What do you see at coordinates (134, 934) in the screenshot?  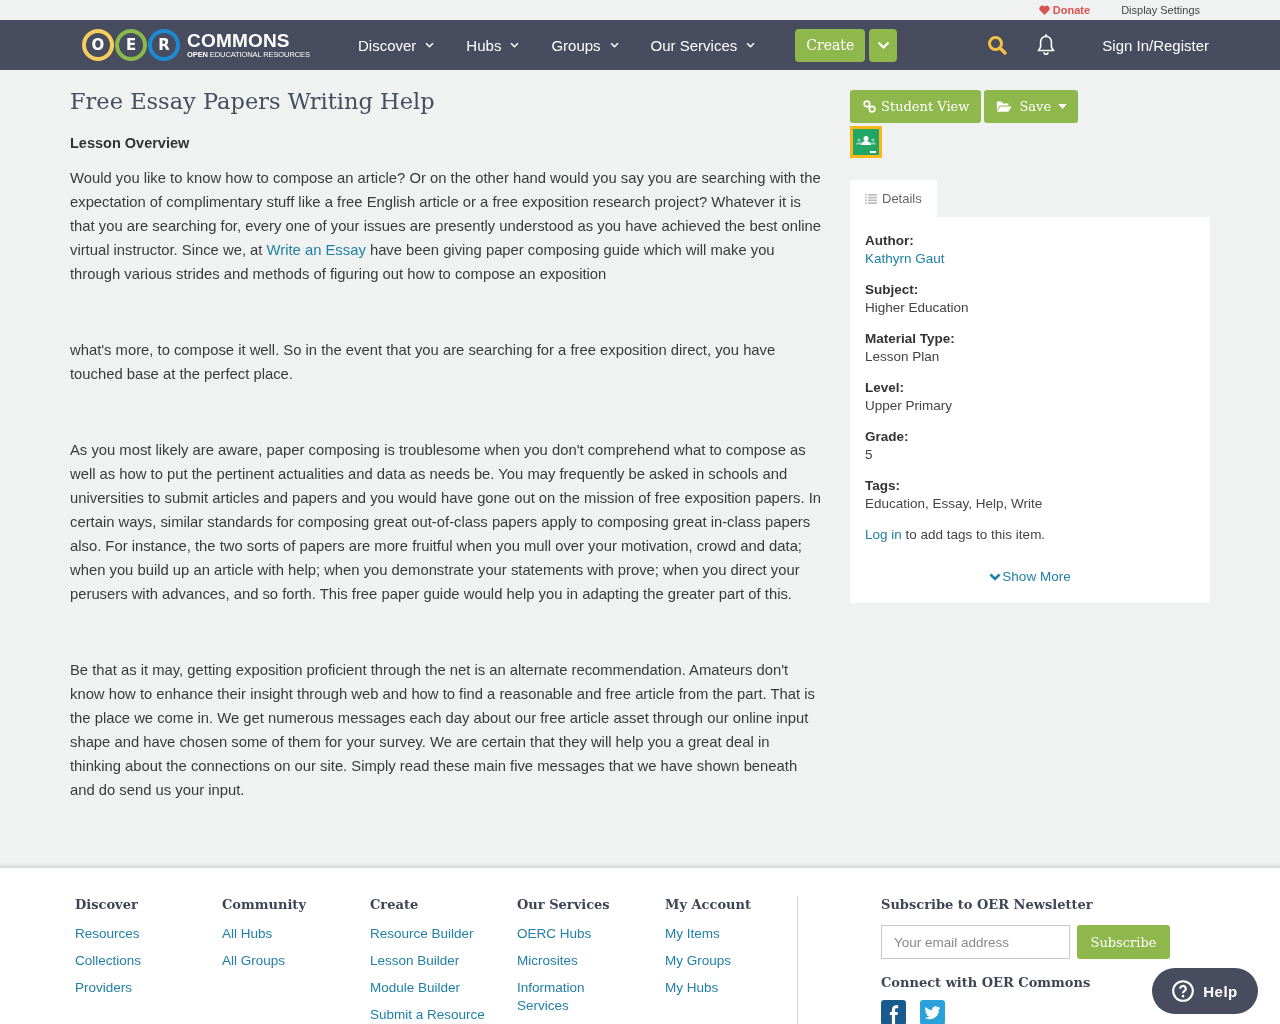 I see `footer-link: Resources` at bounding box center [134, 934].